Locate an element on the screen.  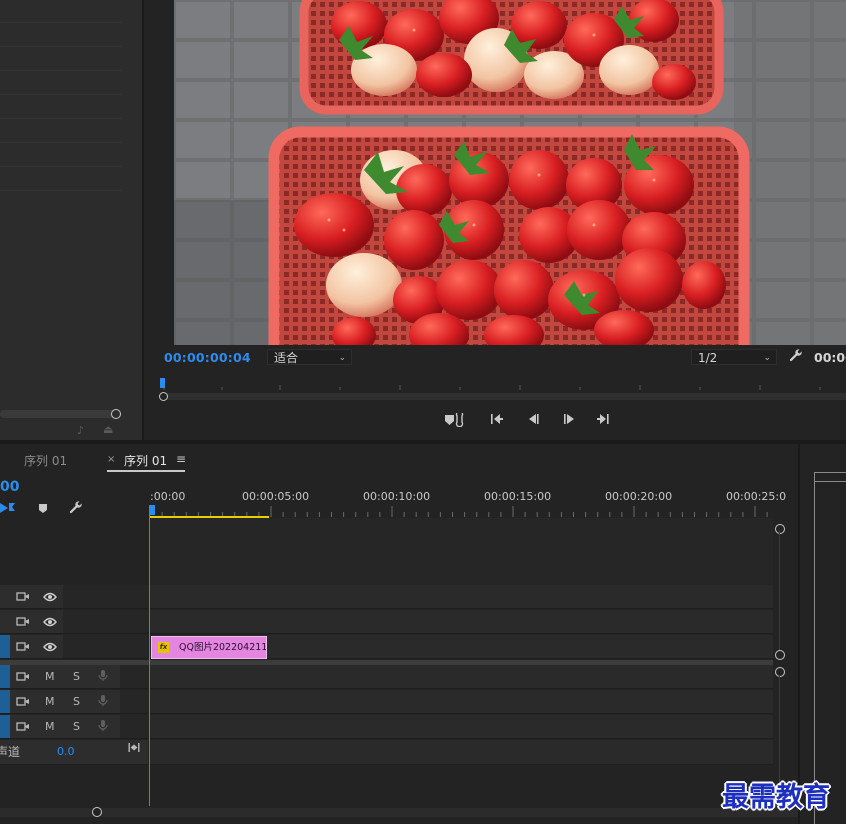
video-track-1-header-fill is located at coordinates (105, 647).